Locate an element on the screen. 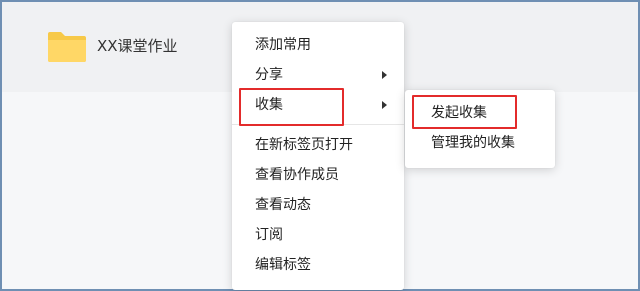 The width and height of the screenshot is (640, 291). menu-item-view-activity: 查看动态 is located at coordinates (318, 205).